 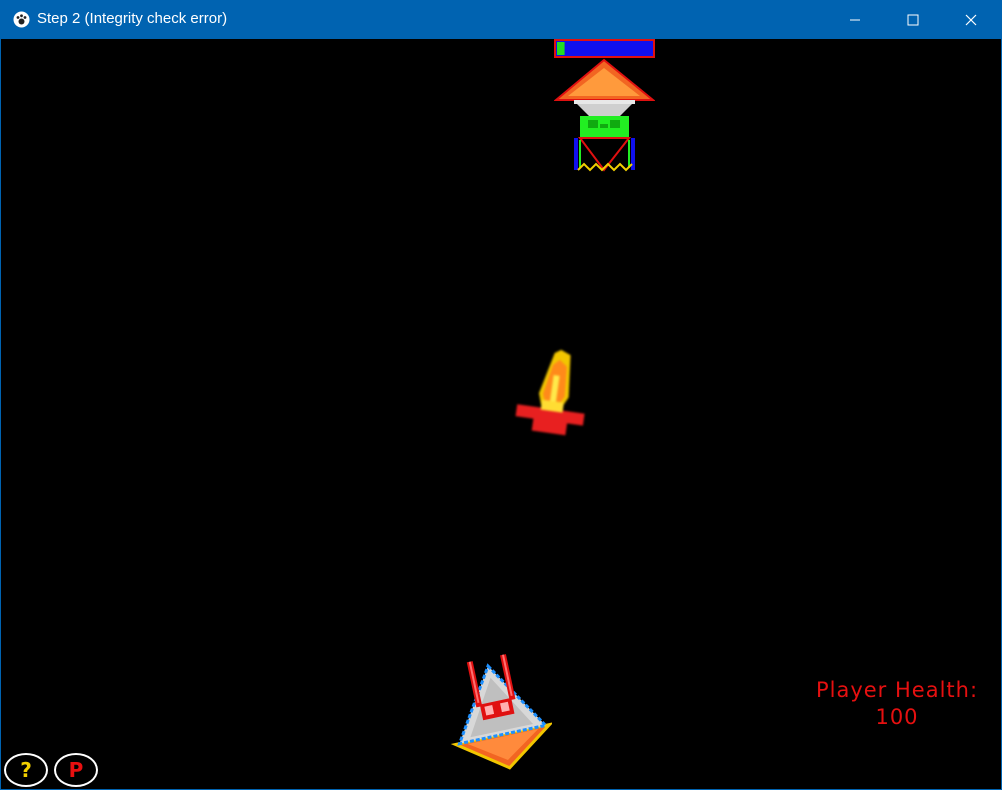 I want to click on help-button-label: ?, so click(x=26, y=770).